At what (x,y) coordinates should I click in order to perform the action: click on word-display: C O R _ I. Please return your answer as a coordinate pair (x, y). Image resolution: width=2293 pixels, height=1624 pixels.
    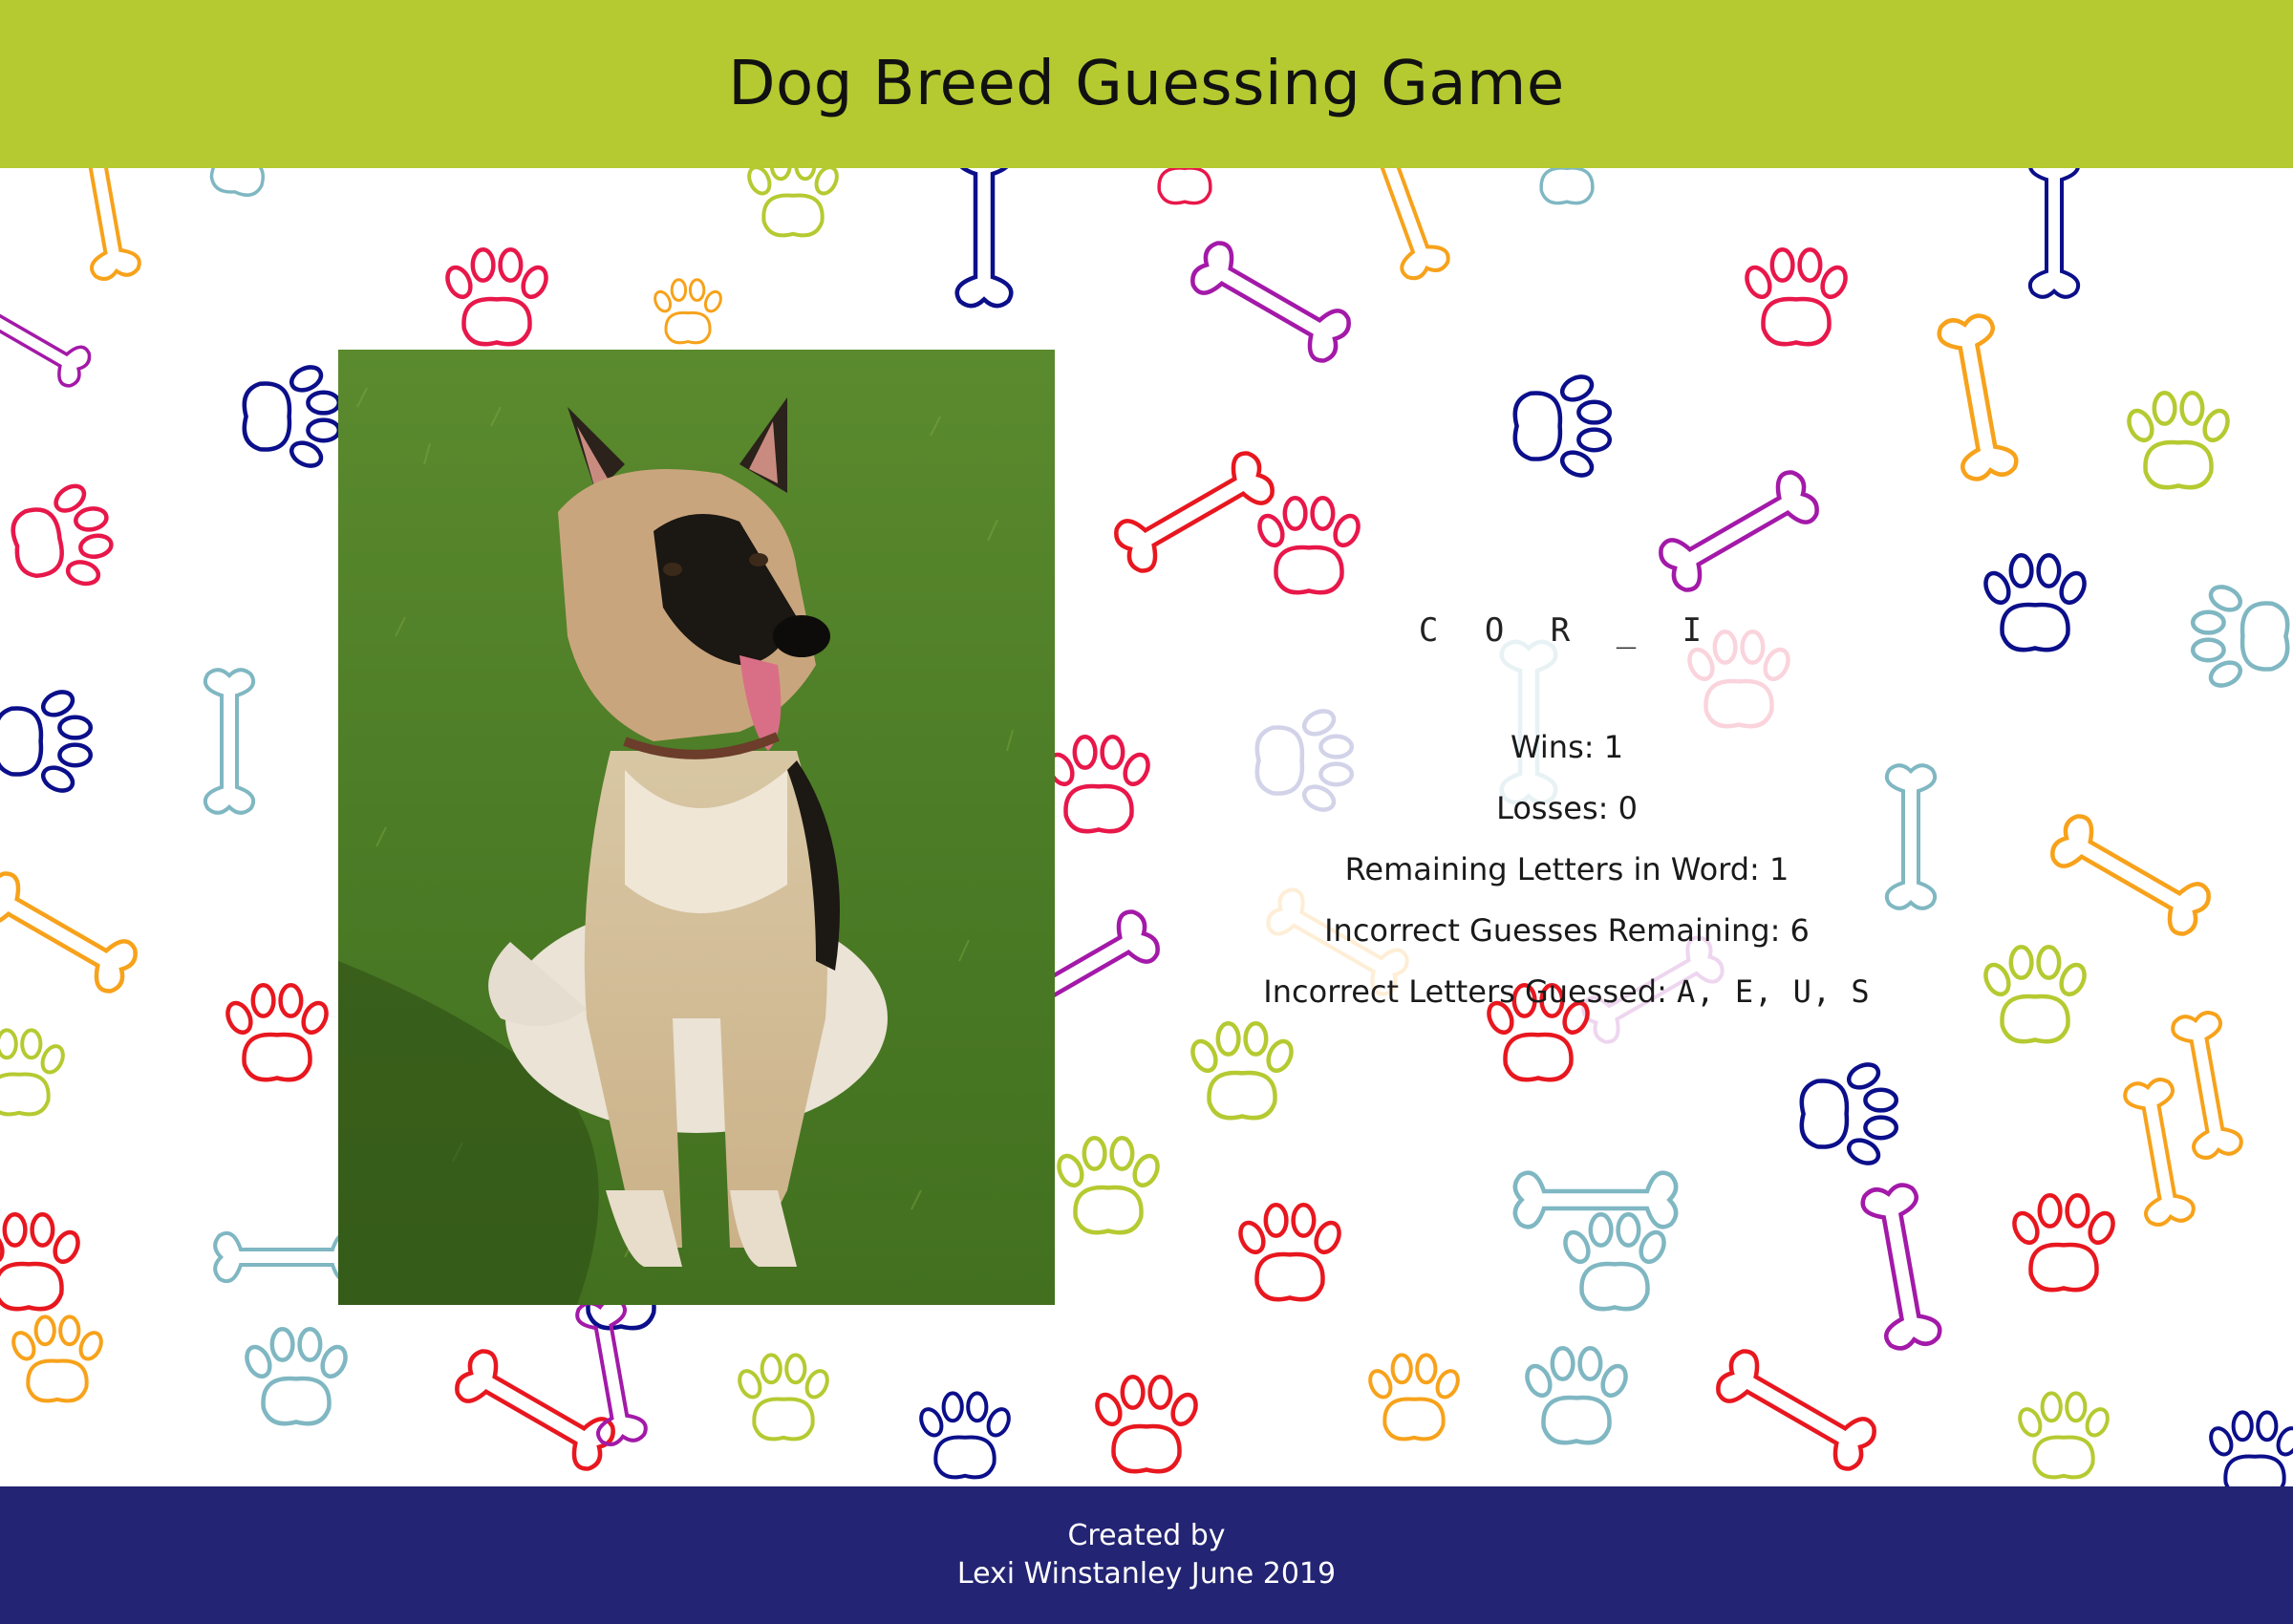
    Looking at the image, I should click on (1567, 631).